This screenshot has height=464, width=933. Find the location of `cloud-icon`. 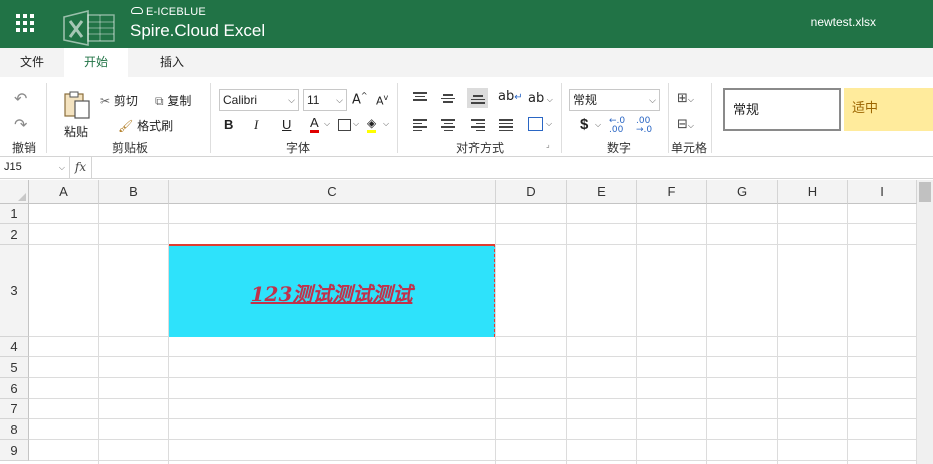

cloud-icon is located at coordinates (137, 10).